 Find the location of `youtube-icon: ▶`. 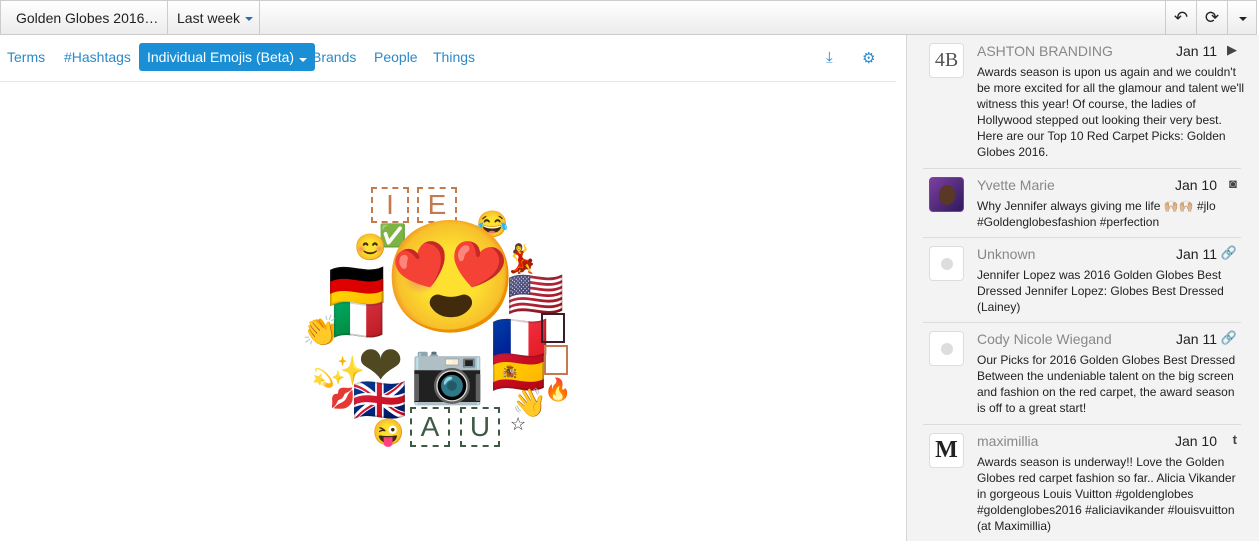

youtube-icon: ▶ is located at coordinates (1232, 49).